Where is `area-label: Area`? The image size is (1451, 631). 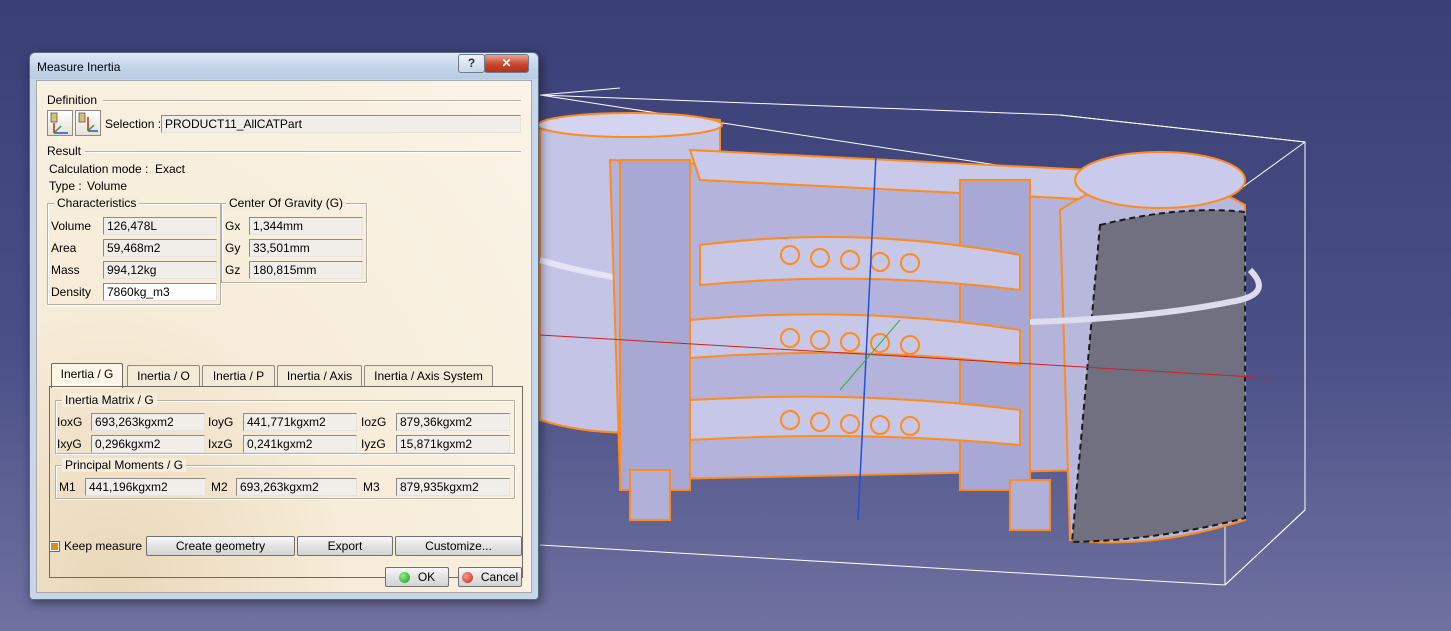
area-label: Area is located at coordinates (64, 248).